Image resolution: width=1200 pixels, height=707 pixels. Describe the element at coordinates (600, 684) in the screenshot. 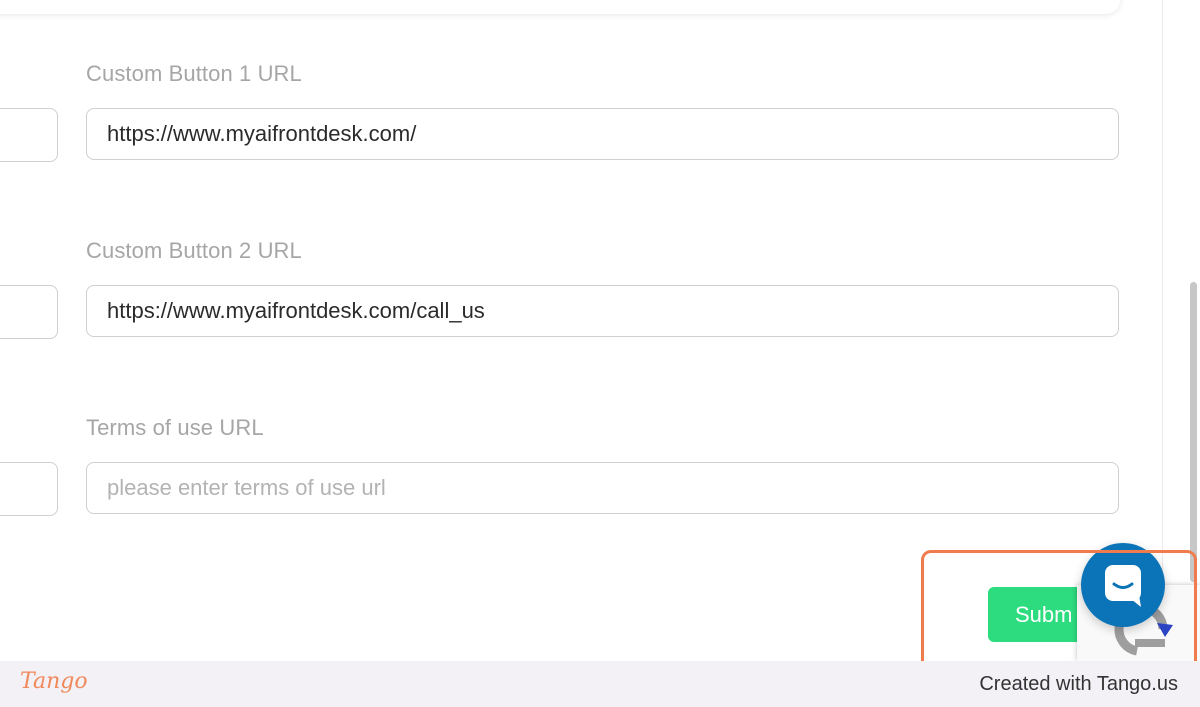

I see `tango-footer: Tango Created with Tango.us` at that location.